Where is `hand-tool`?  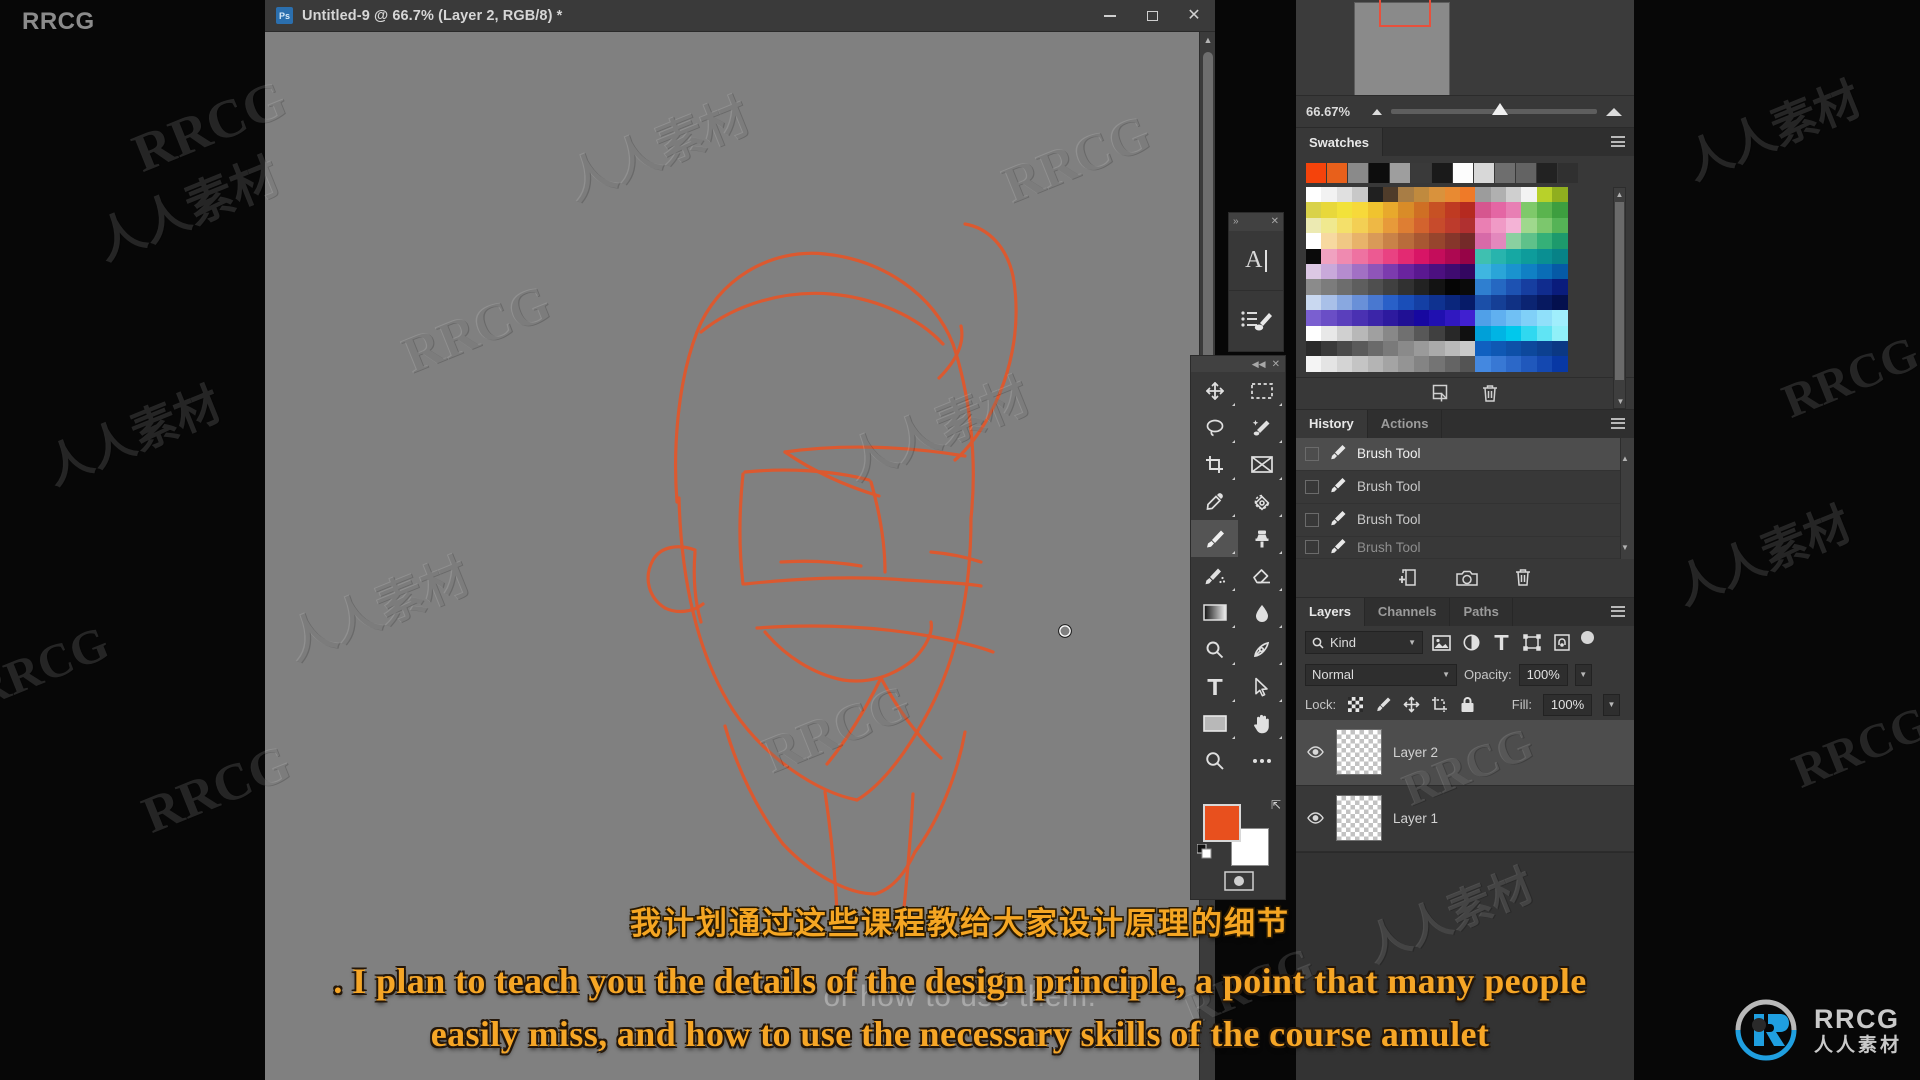 hand-tool is located at coordinates (1261, 723).